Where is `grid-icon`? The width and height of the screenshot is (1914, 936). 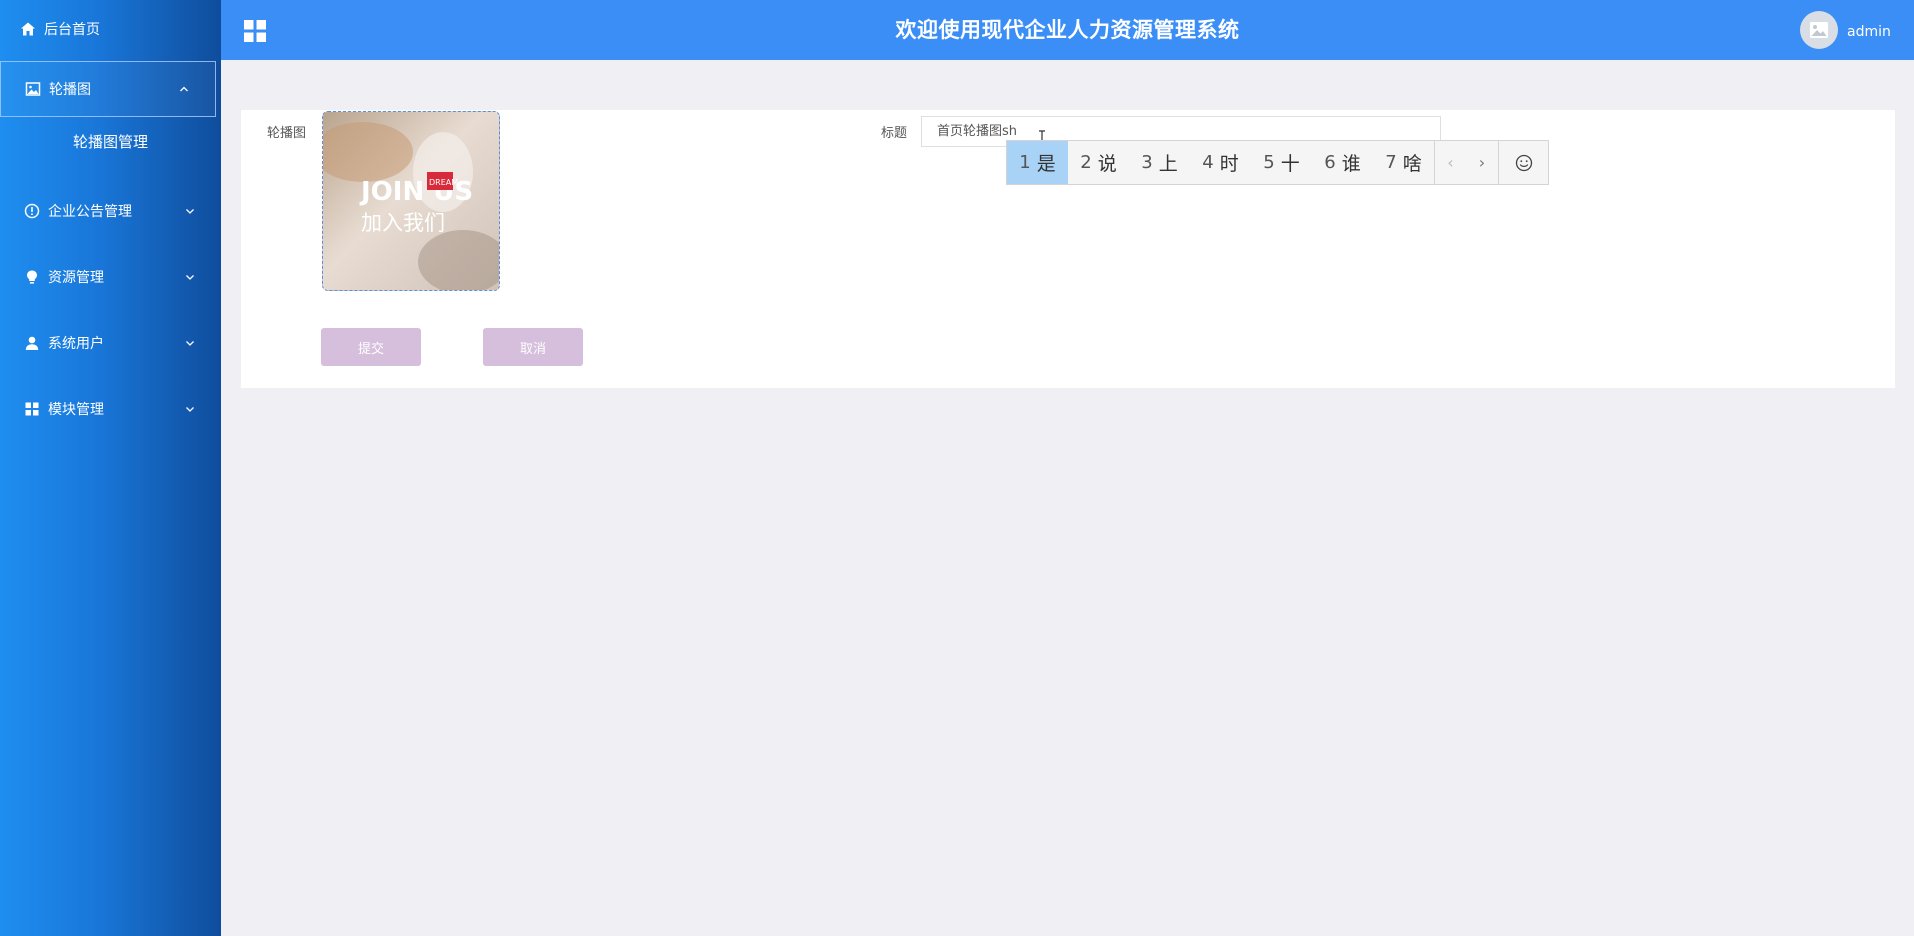 grid-icon is located at coordinates (32, 409).